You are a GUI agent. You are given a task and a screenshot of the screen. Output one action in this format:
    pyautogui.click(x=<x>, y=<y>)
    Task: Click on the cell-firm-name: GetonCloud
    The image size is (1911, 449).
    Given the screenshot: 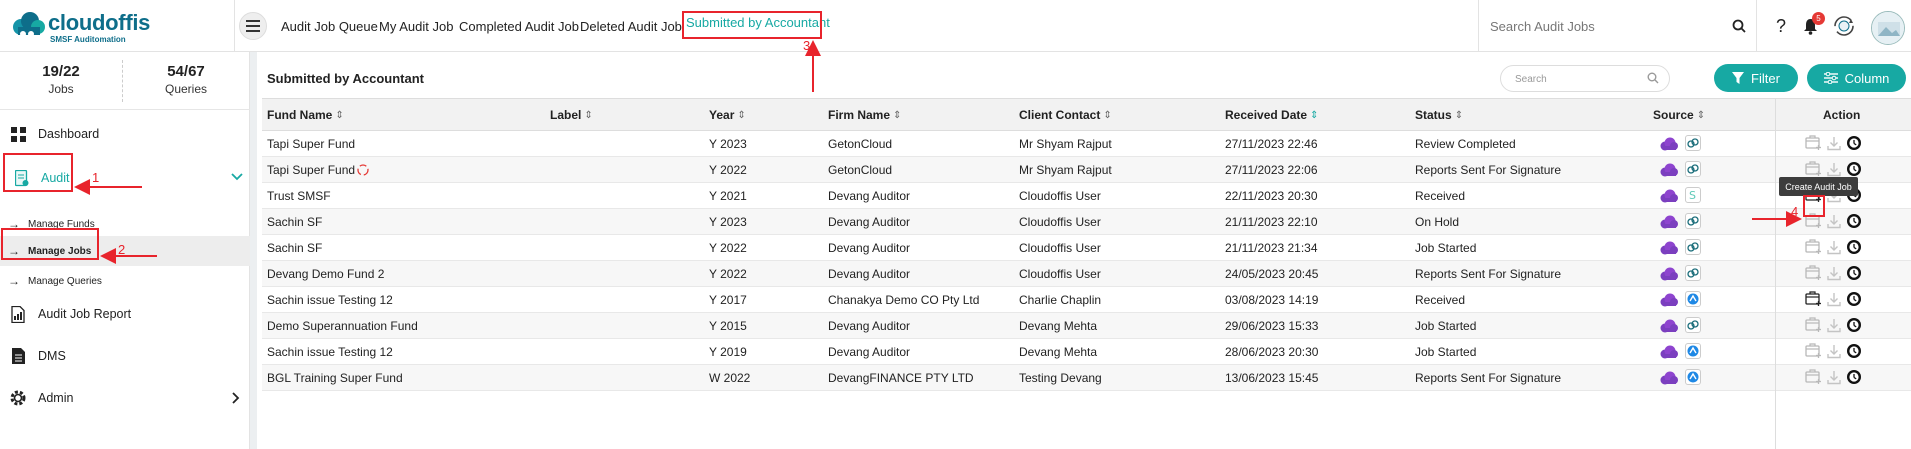 What is the action you would take?
    pyautogui.click(x=860, y=144)
    